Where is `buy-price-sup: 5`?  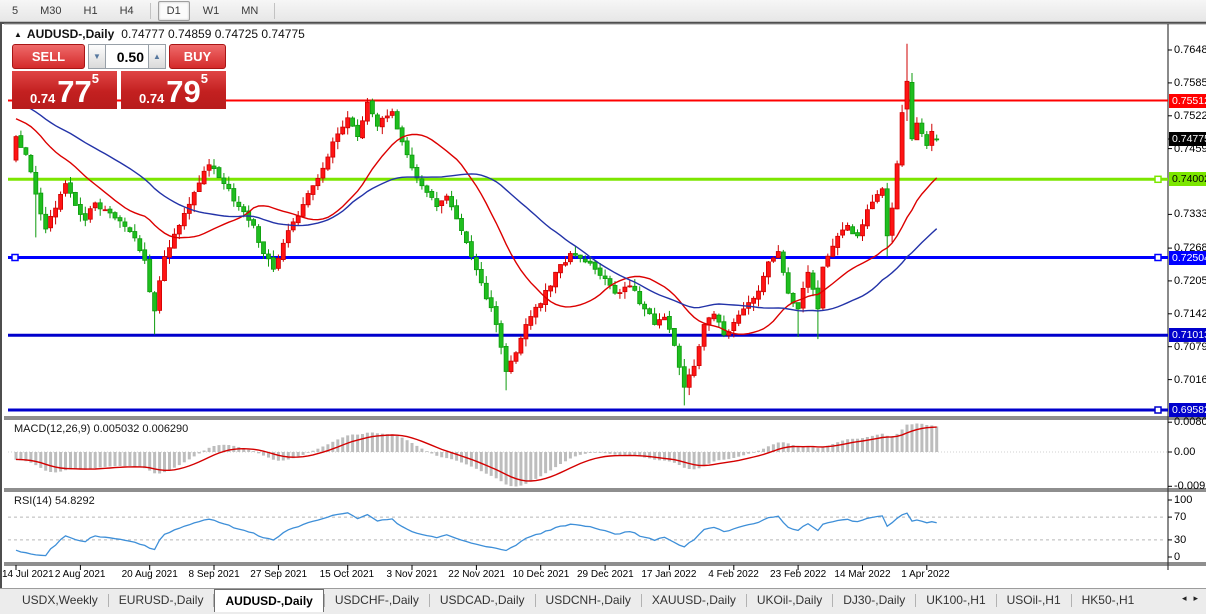 buy-price-sup: 5 is located at coordinates (204, 78).